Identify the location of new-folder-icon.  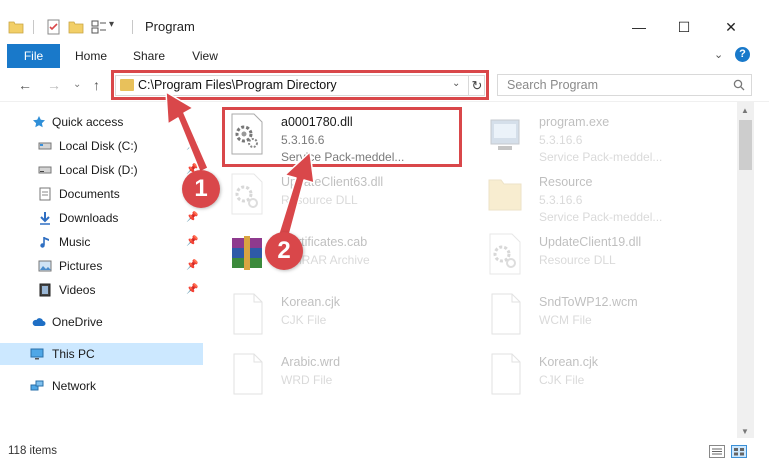
(76, 27).